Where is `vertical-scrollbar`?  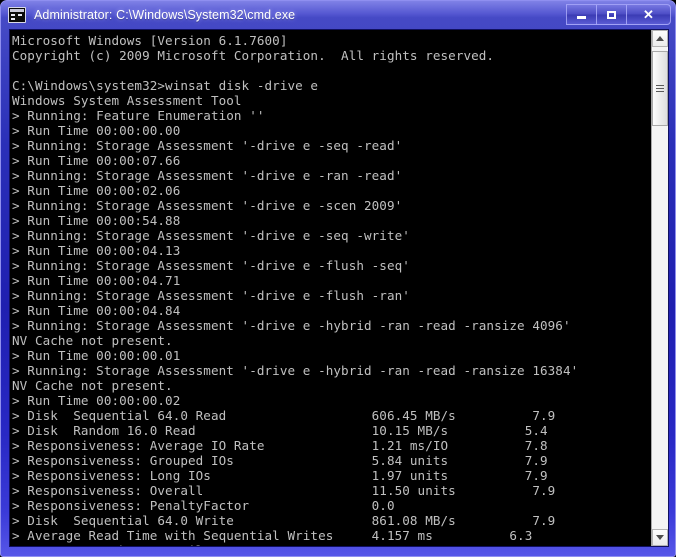
vertical-scrollbar is located at coordinates (659, 288).